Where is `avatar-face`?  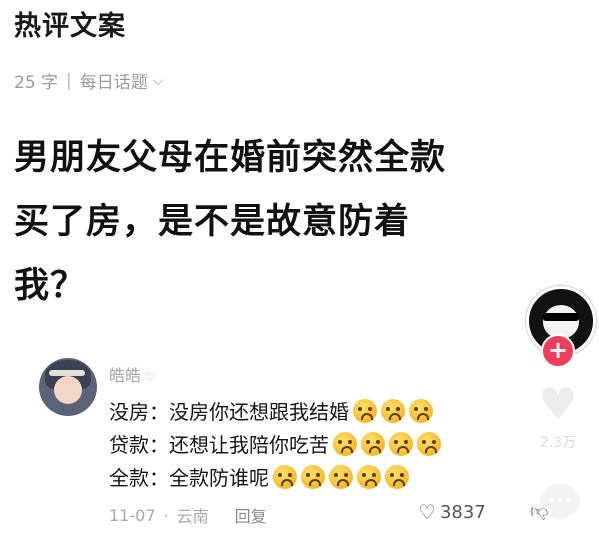
avatar-face is located at coordinates (68, 390).